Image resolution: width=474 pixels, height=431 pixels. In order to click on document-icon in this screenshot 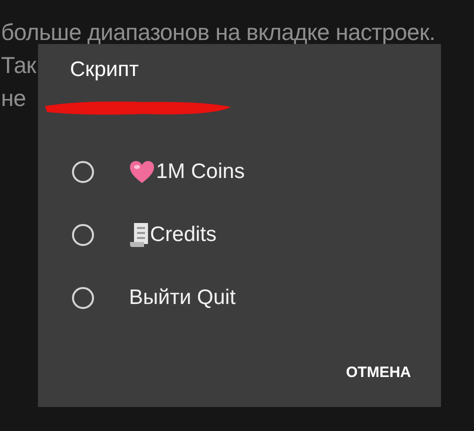, I will do `click(139, 235)`.